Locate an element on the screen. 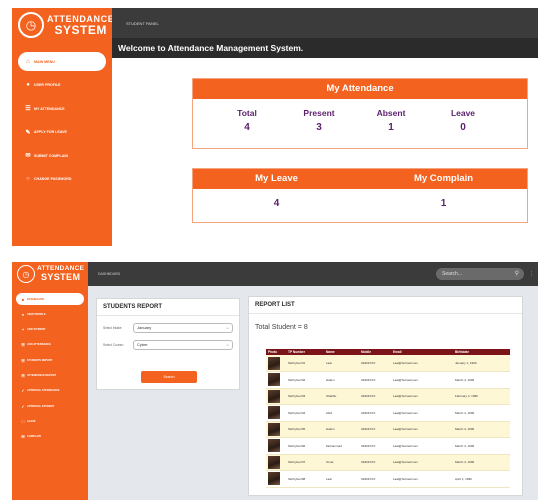 Image resolution: width=553 pixels, height=500 pixels. sidebar-item-label: ADD ATTENDANCE is located at coordinates (39, 345).